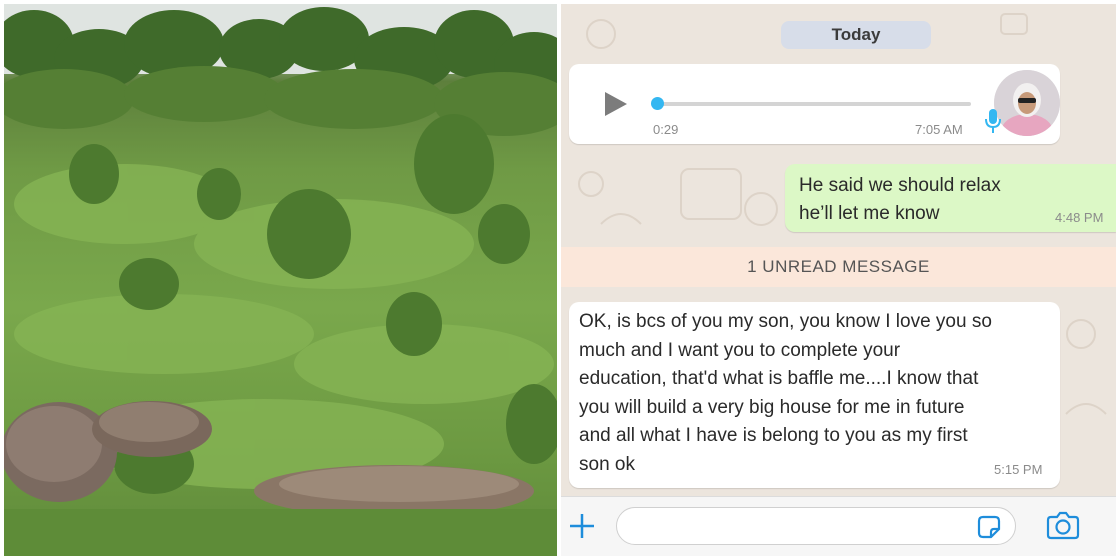 The height and width of the screenshot is (560, 1120). What do you see at coordinates (856, 35) in the screenshot?
I see `date-separator: Today` at bounding box center [856, 35].